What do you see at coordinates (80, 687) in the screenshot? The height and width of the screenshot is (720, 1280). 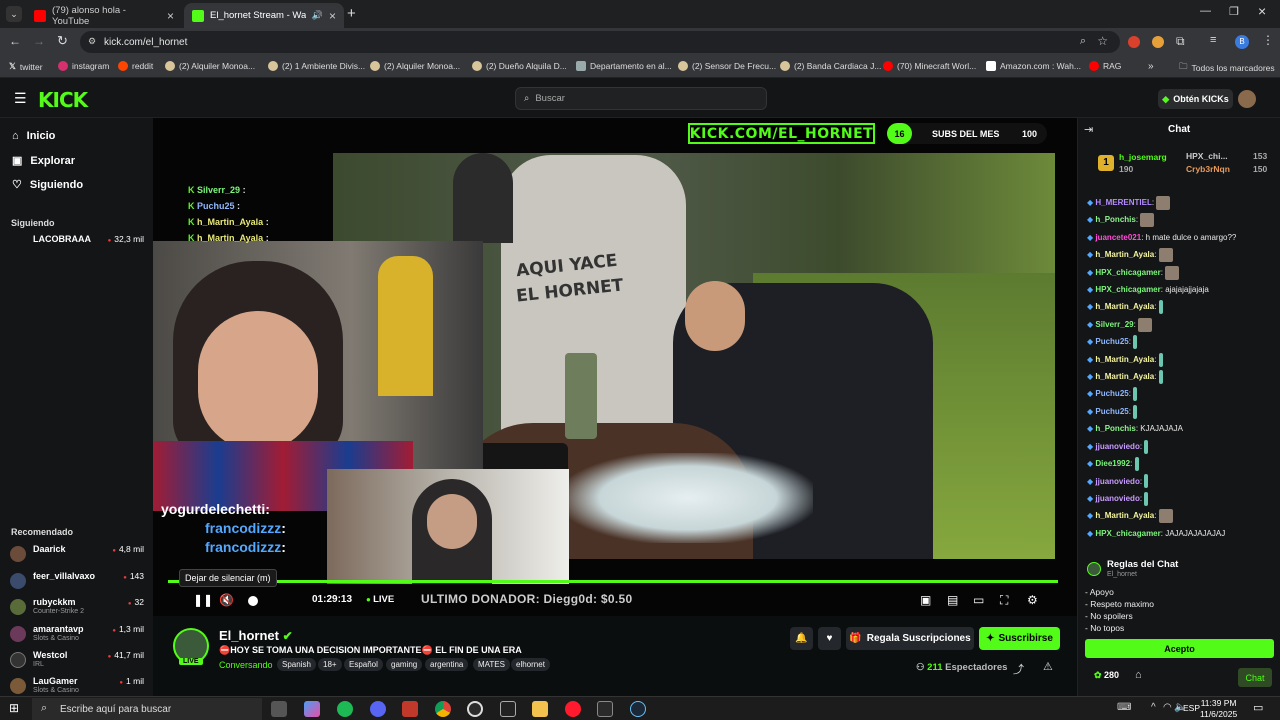 I see `recommended-channel: LauGamer Slots & Casino 1 mil` at bounding box center [80, 687].